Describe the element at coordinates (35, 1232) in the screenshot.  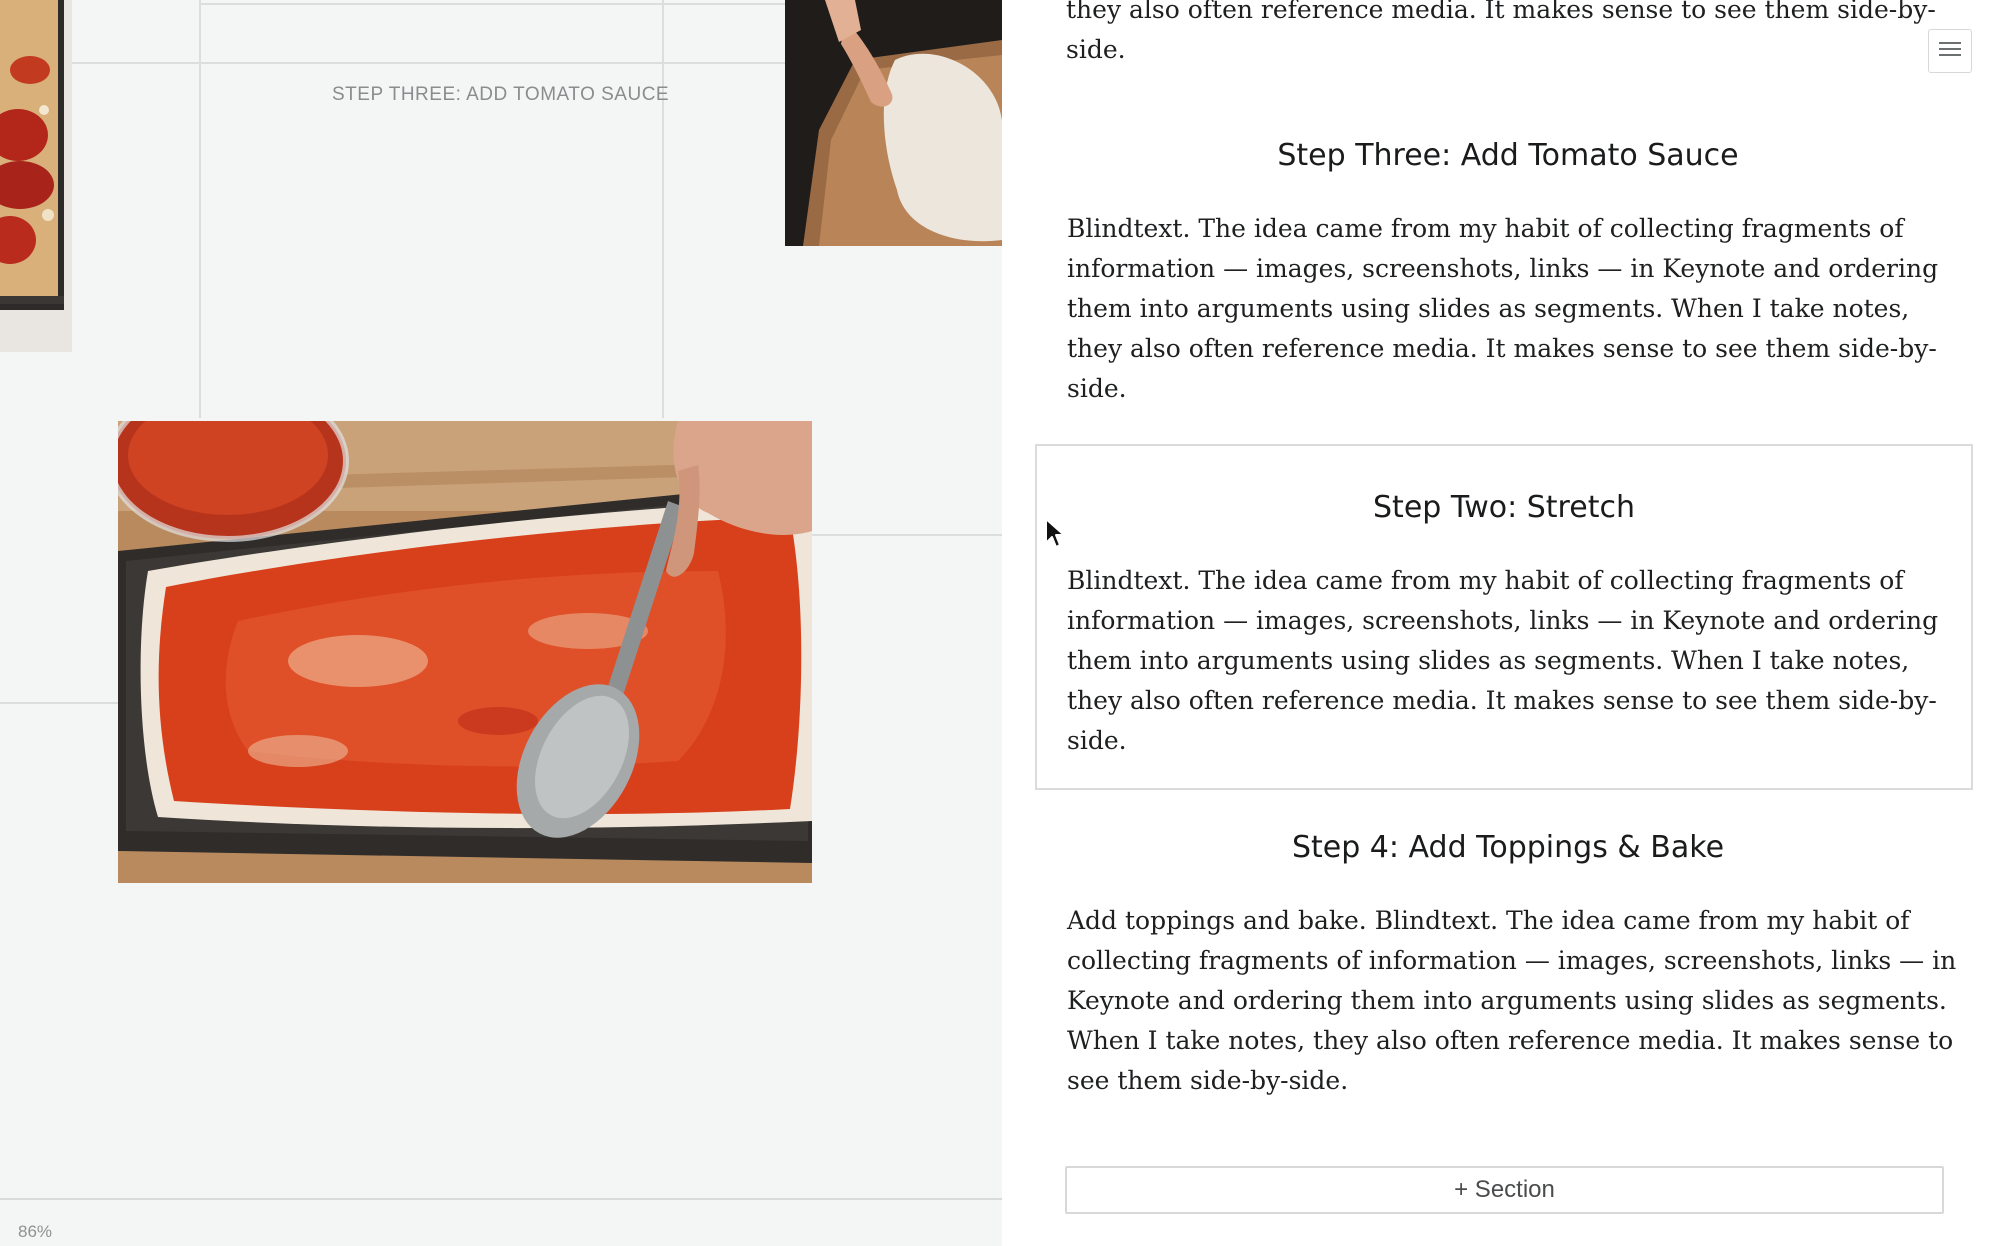
I see `zoom-level: 86%` at that location.